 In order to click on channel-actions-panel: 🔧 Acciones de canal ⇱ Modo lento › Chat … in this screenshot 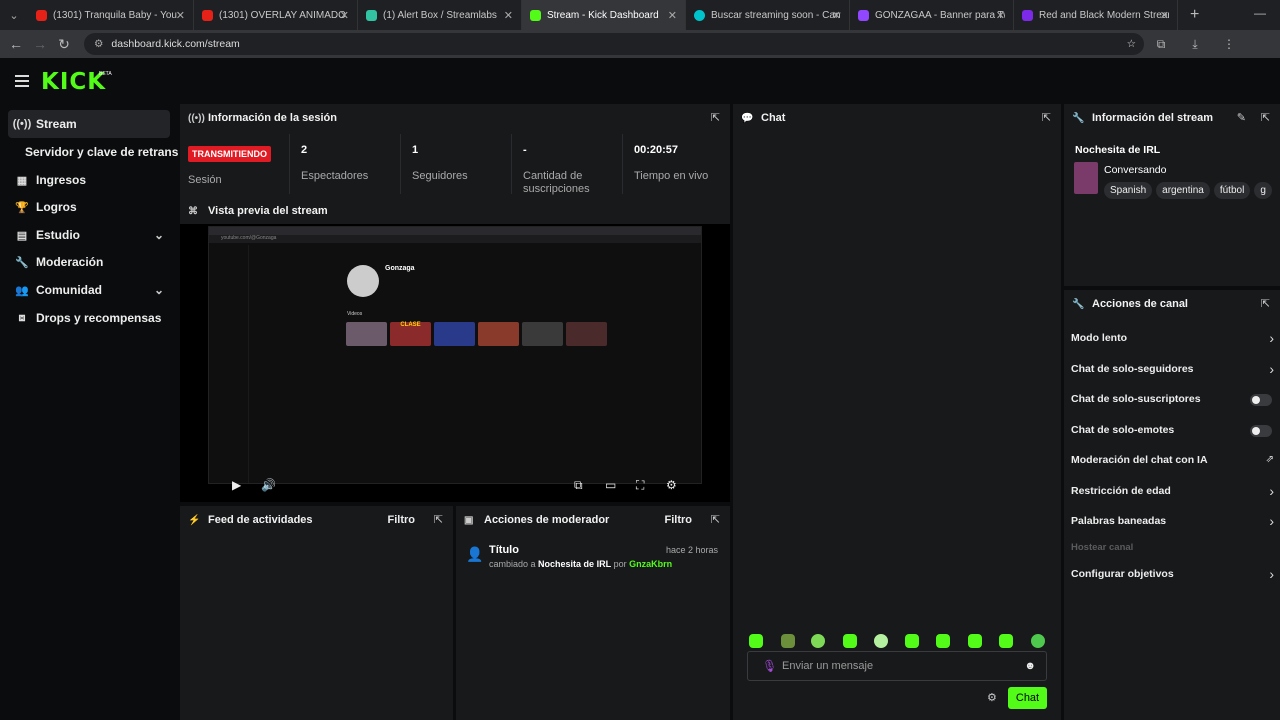, I will do `click(1172, 505)`.